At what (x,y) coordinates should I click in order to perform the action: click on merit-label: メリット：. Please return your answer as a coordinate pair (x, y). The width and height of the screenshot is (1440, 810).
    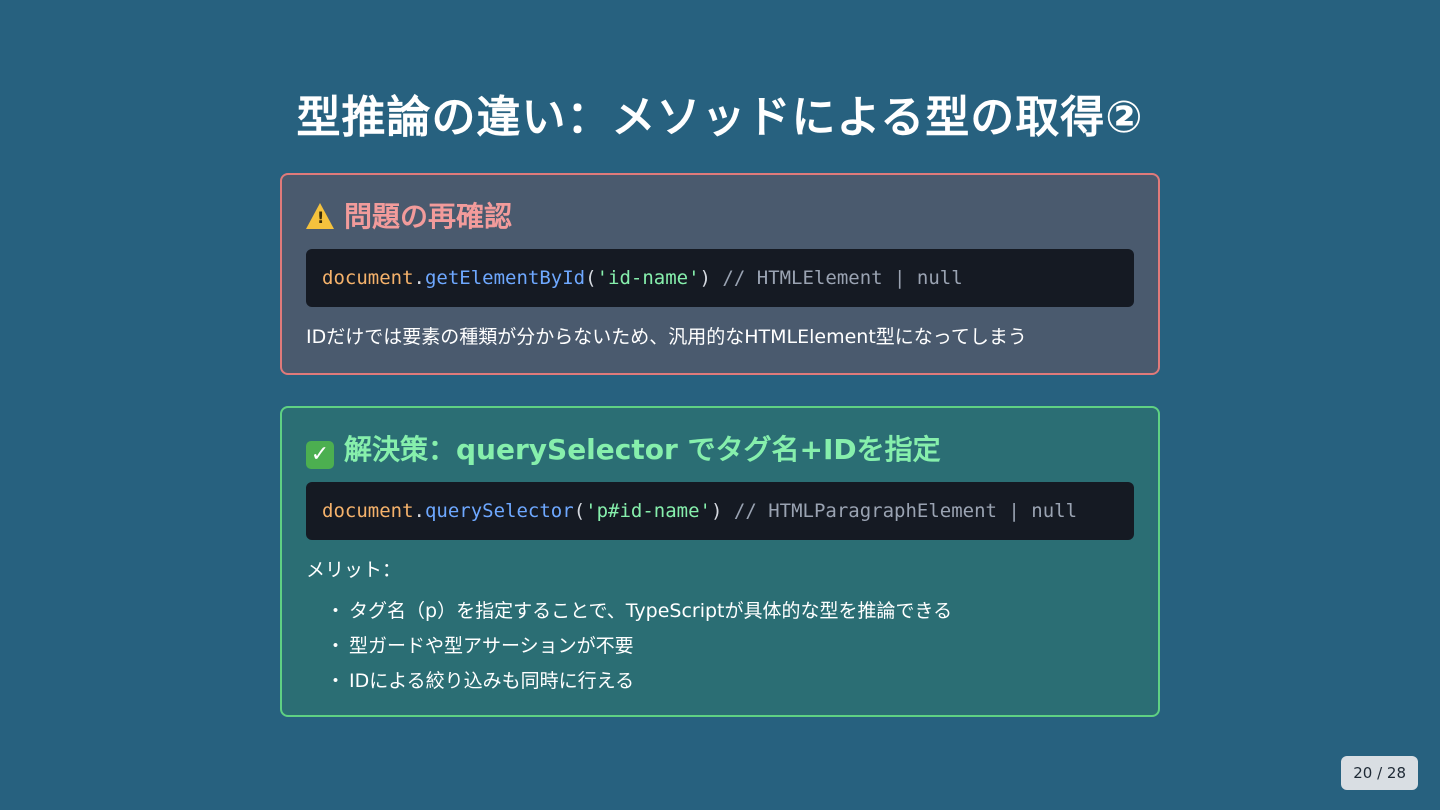
    Looking at the image, I should click on (354, 570).